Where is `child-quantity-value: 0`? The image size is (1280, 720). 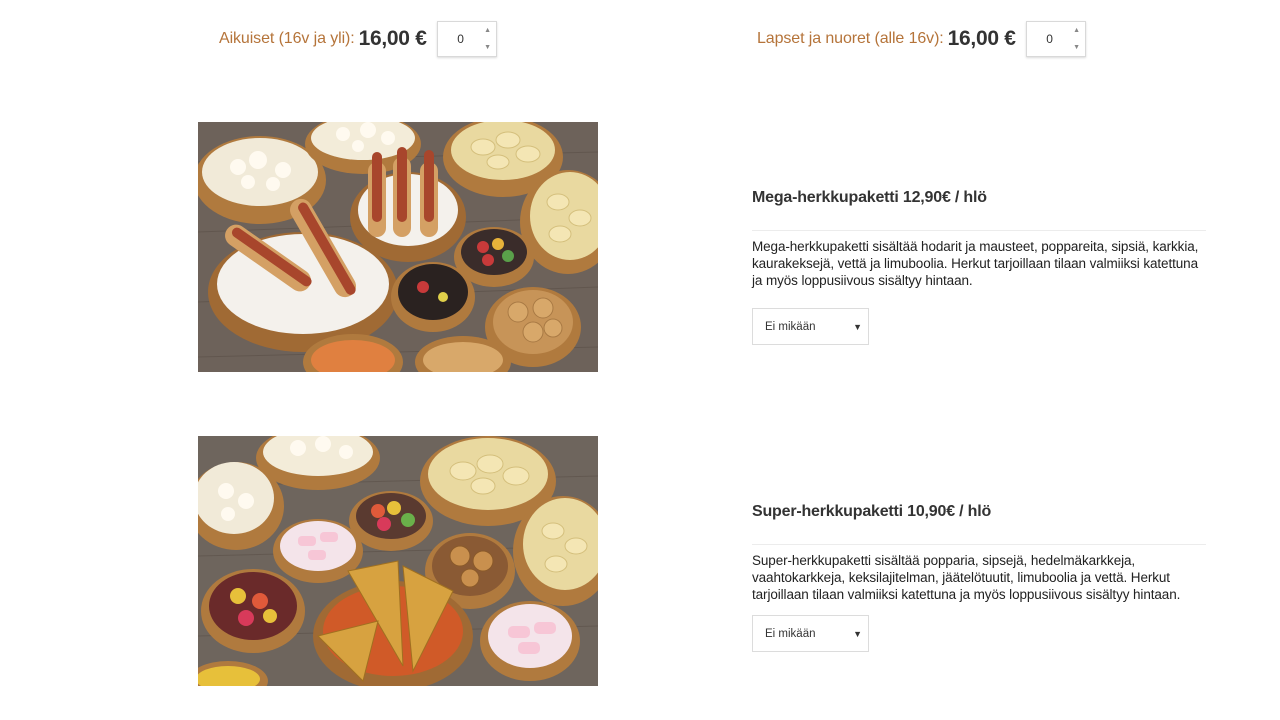
child-quantity-value: 0 is located at coordinates (1048, 39).